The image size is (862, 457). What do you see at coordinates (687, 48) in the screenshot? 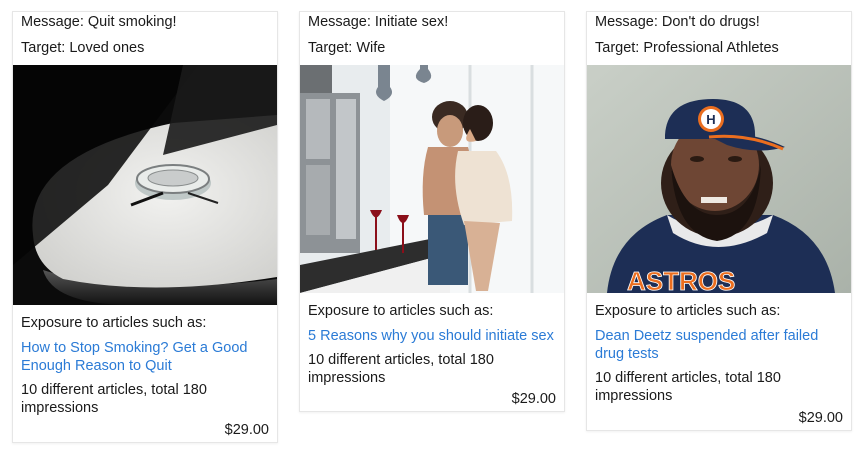
I see `card-target: Target: Professional Athletes` at bounding box center [687, 48].